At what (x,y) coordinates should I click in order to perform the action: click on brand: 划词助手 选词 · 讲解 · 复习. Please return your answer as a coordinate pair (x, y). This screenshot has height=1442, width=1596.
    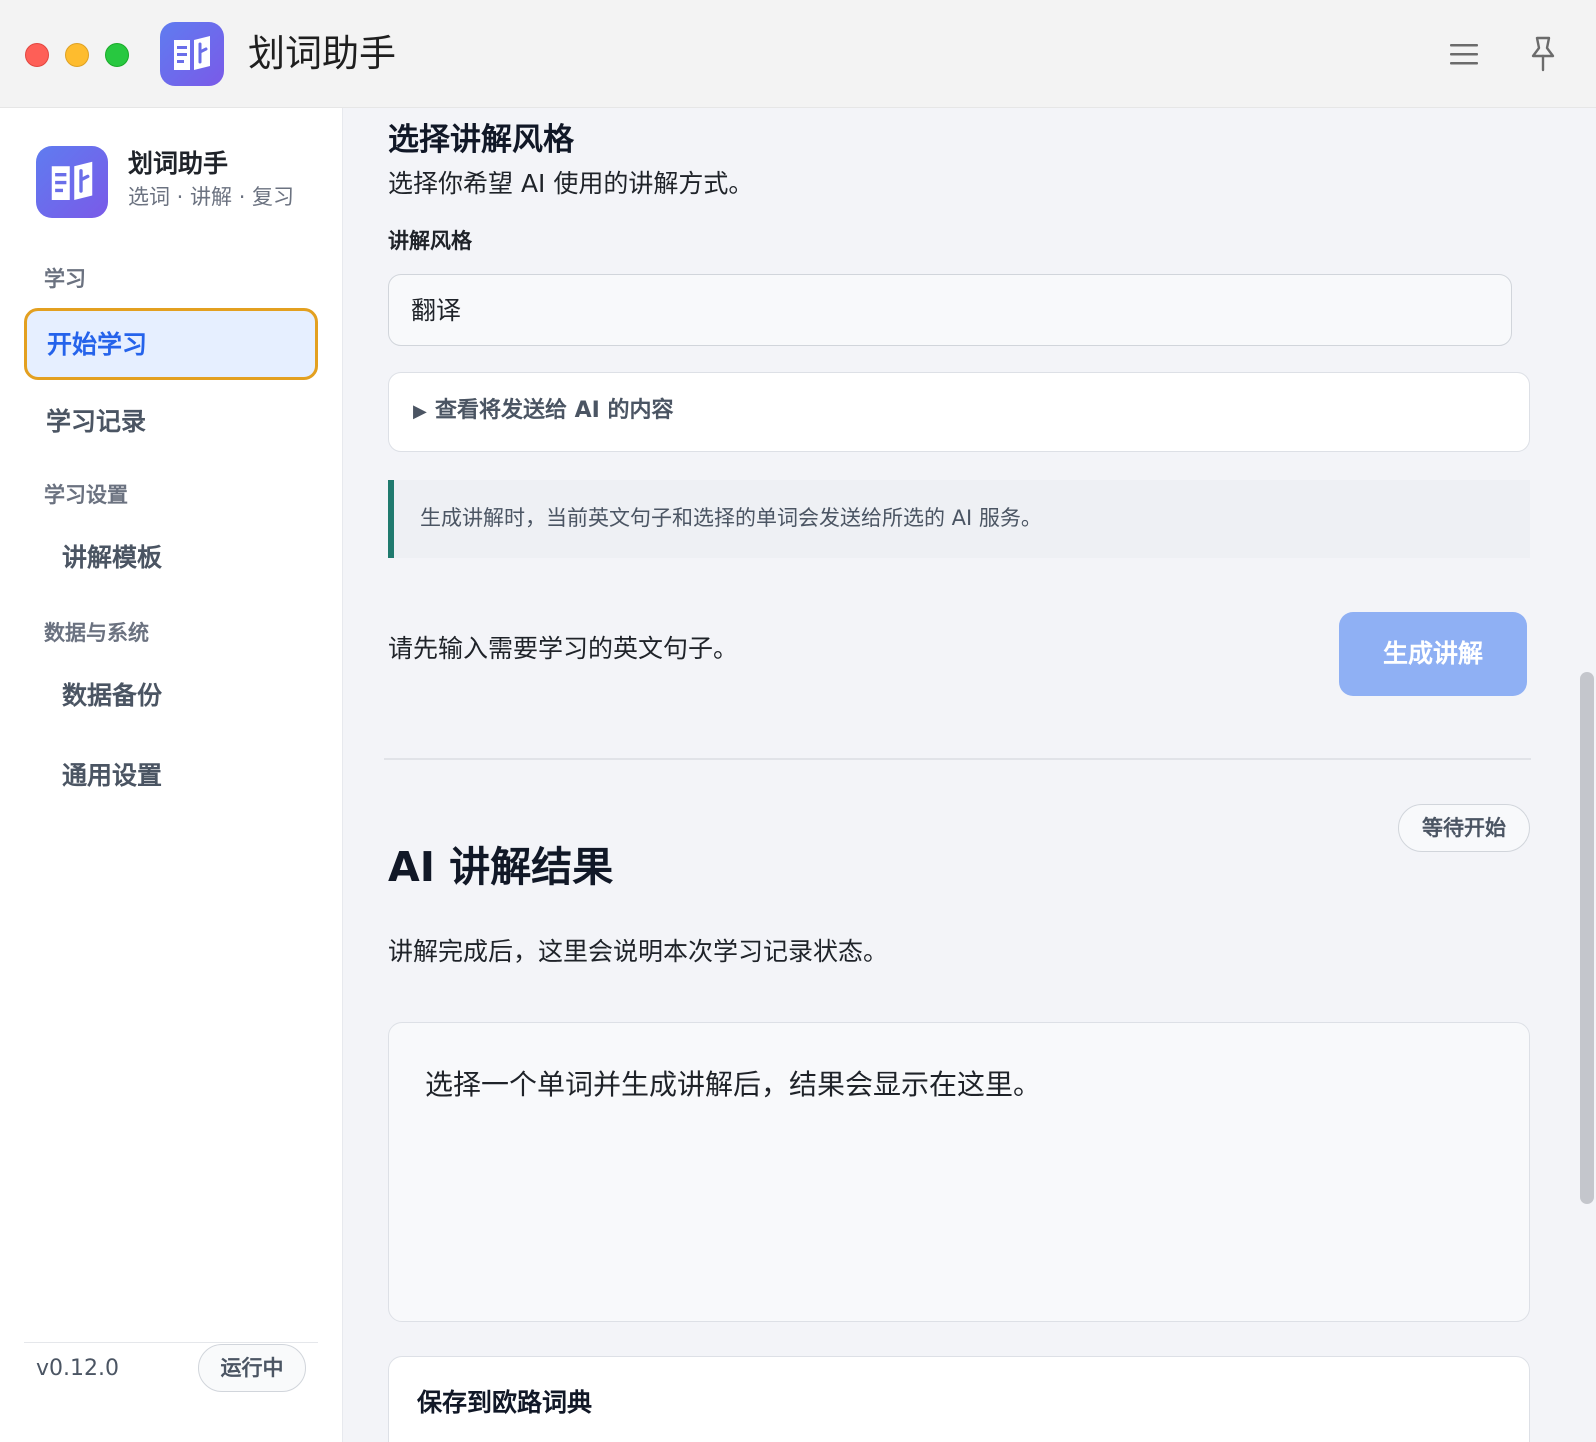
    Looking at the image, I should click on (181, 186).